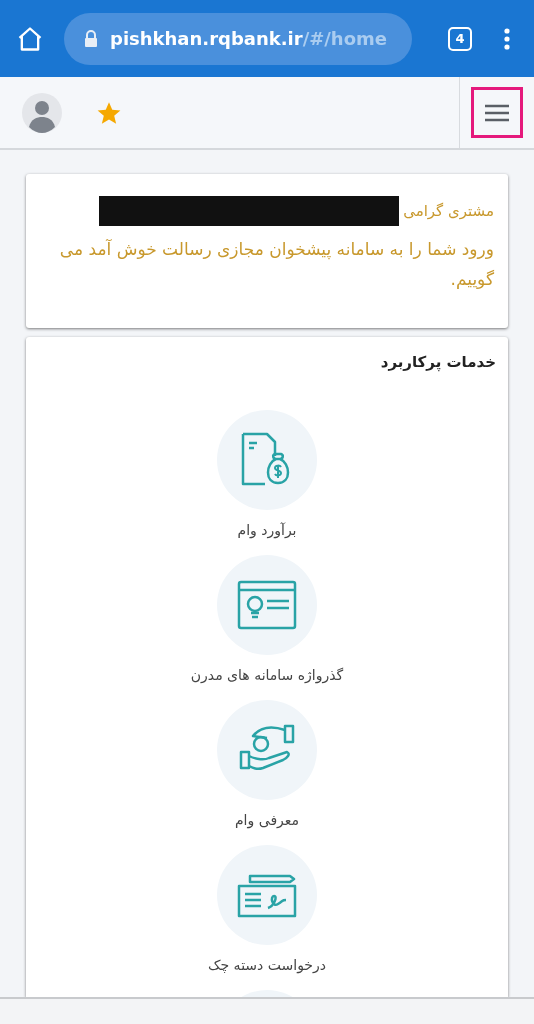 The height and width of the screenshot is (1024, 534). What do you see at coordinates (267, 910) in the screenshot?
I see `service-item: درخواست دسته چک` at bounding box center [267, 910].